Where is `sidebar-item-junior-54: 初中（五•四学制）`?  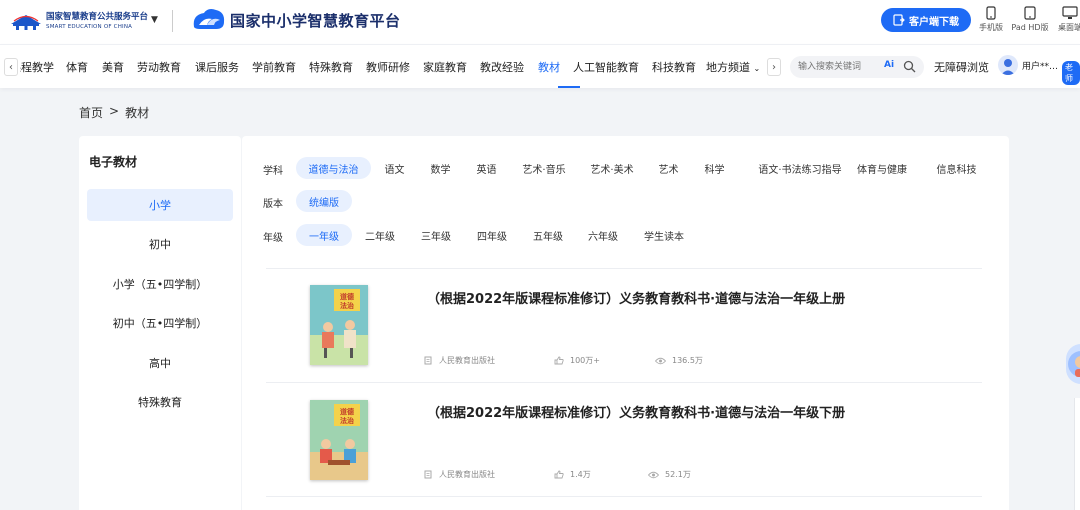
sidebar-item-junior-54: 初中（五•四学制） is located at coordinates (160, 323).